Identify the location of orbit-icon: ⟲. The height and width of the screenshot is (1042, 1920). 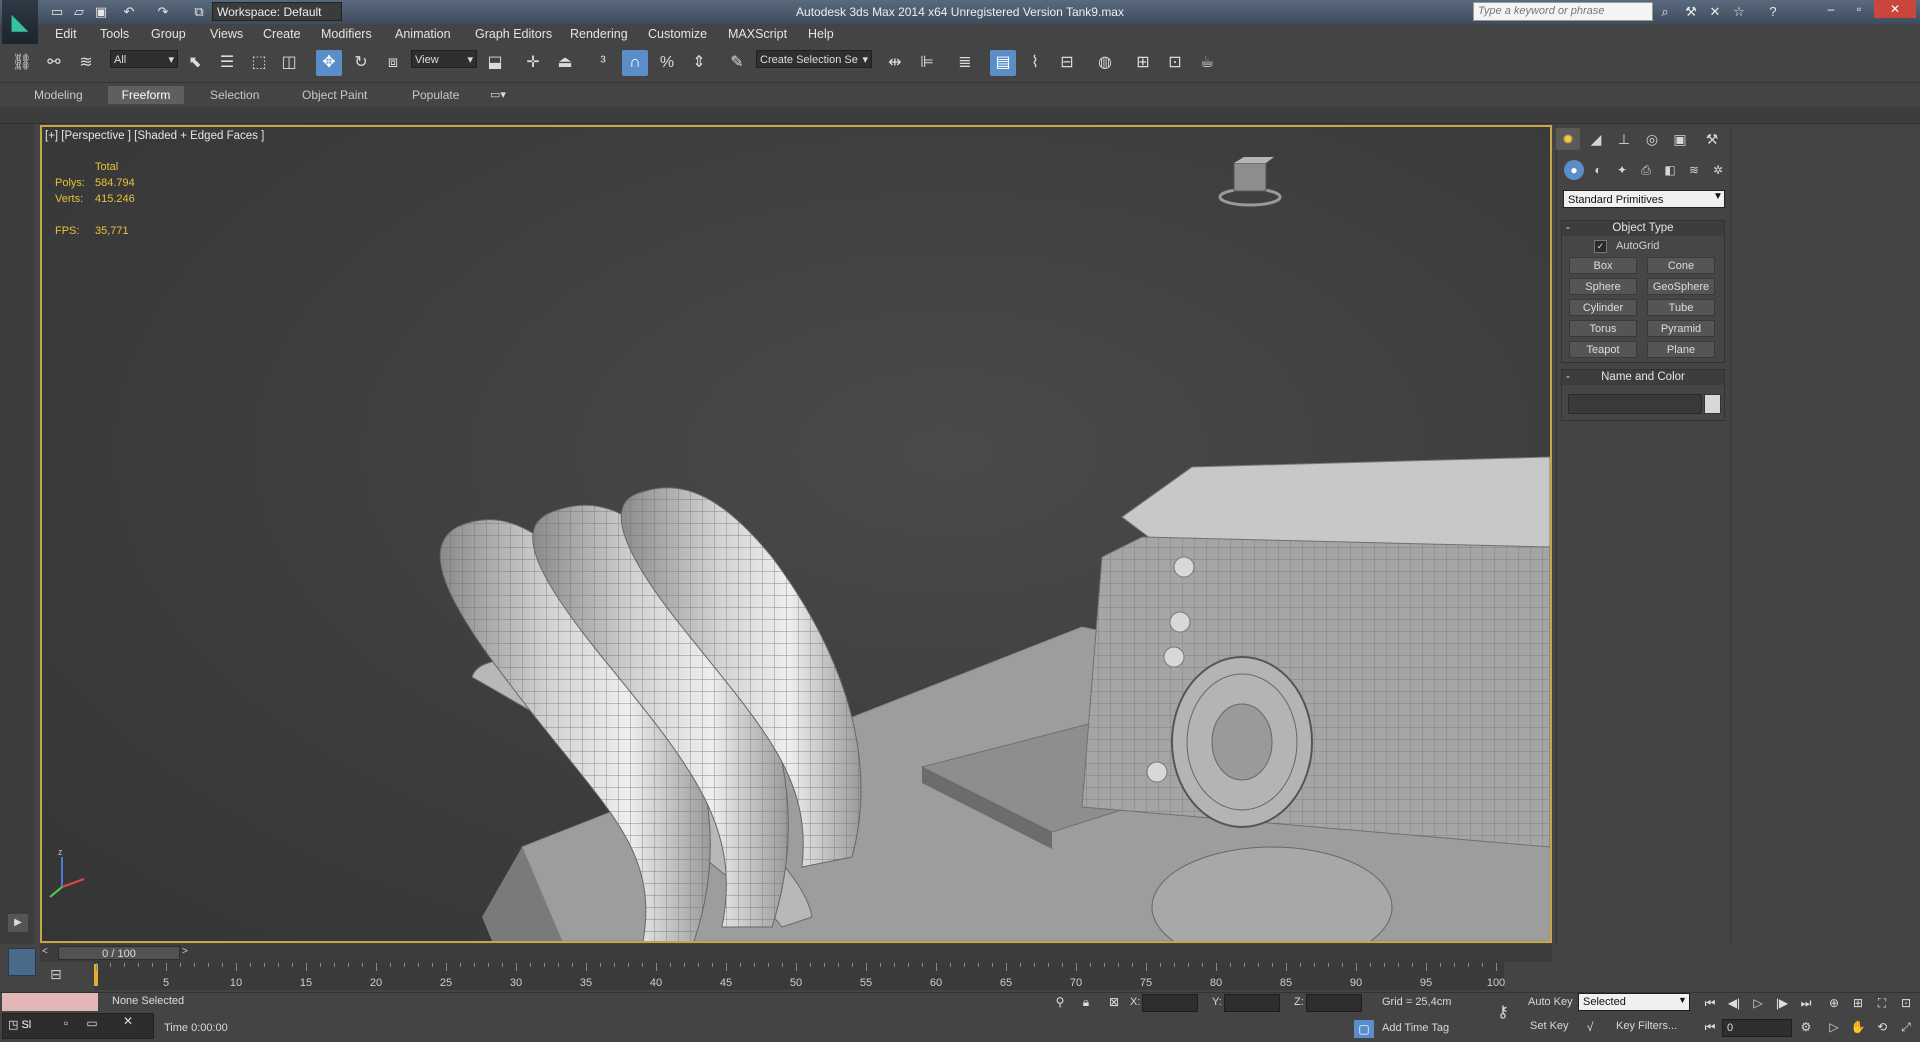
(1882, 1027).